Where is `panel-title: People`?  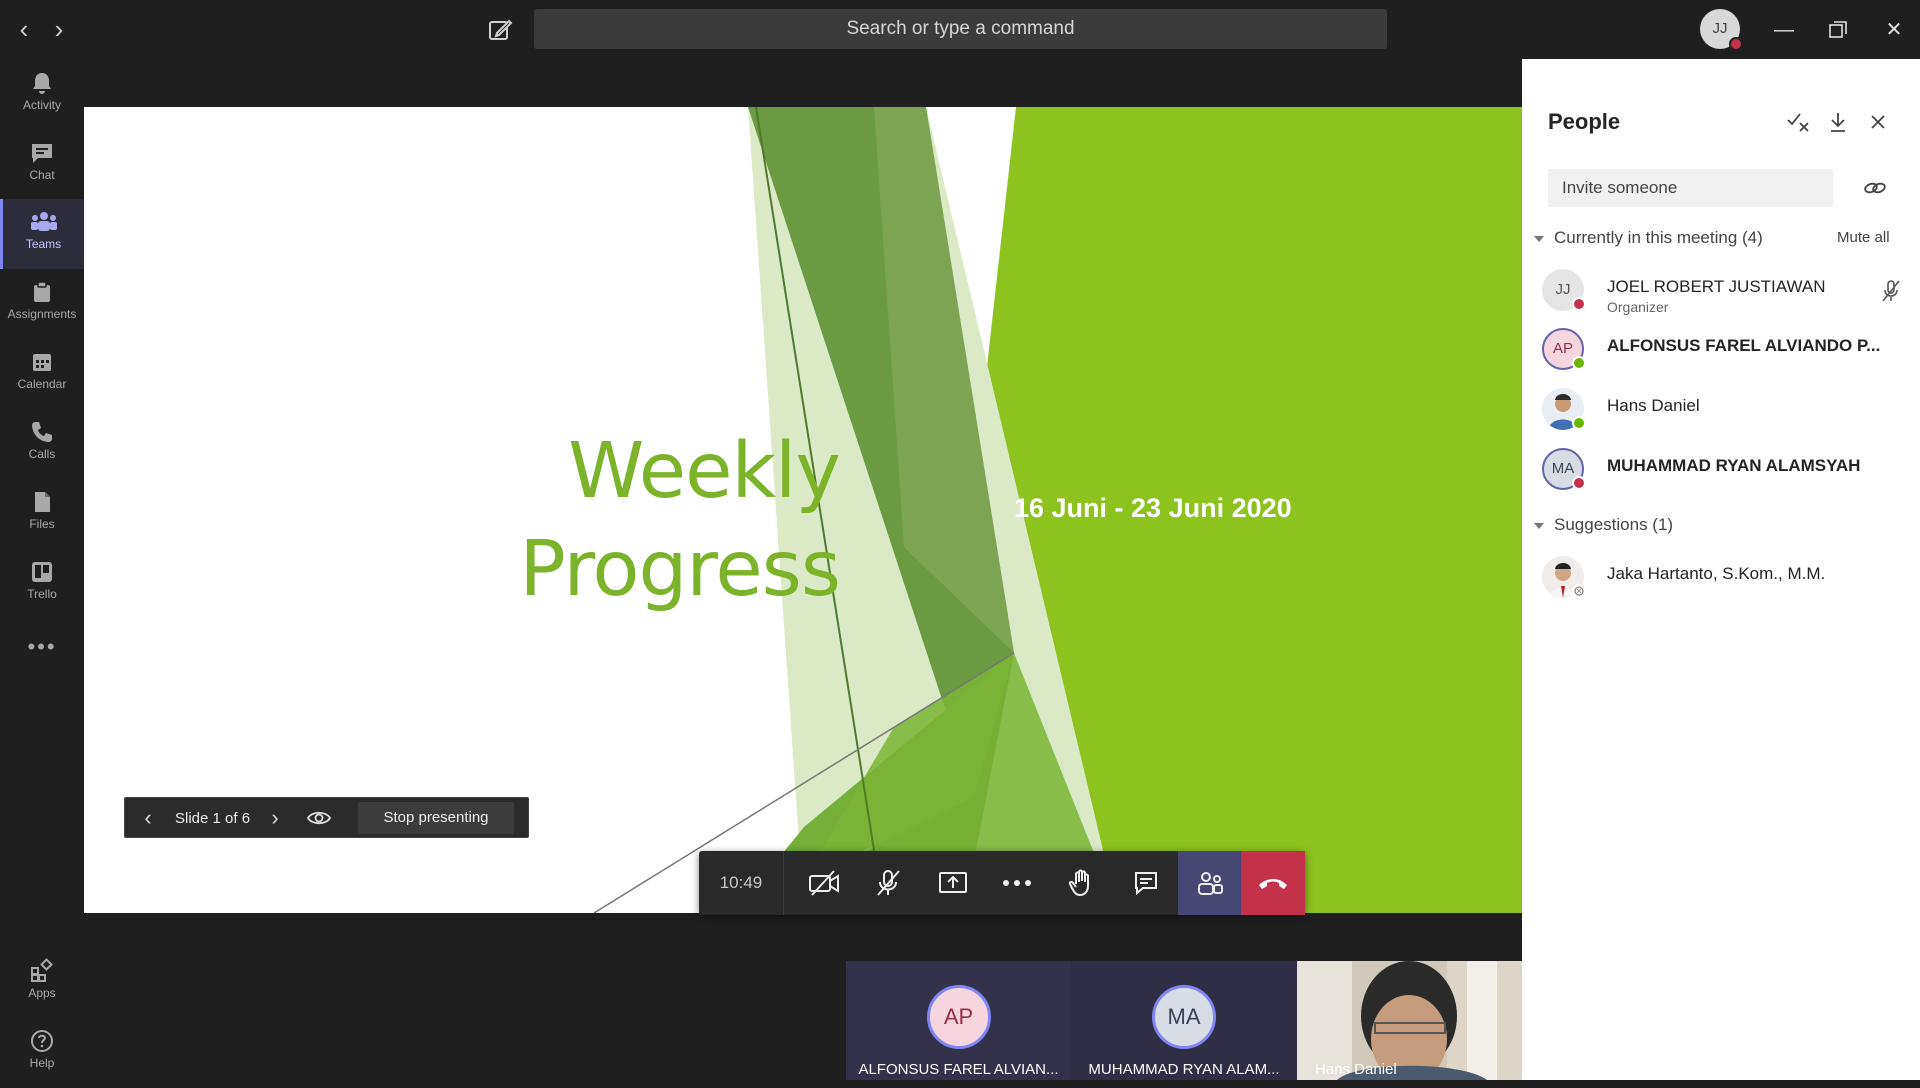 panel-title: People is located at coordinates (1584, 121).